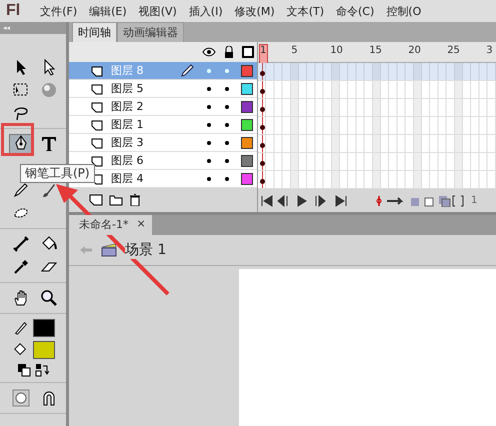  I want to click on frame-number: 20, so click(414, 50).